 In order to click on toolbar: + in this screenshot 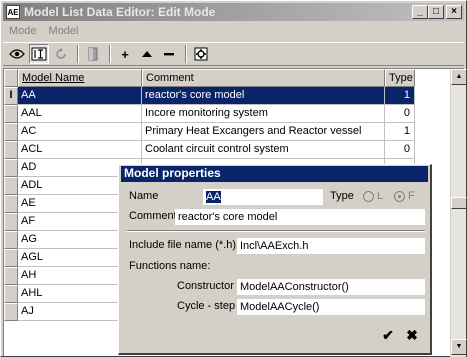, I will do `click(233, 54)`.